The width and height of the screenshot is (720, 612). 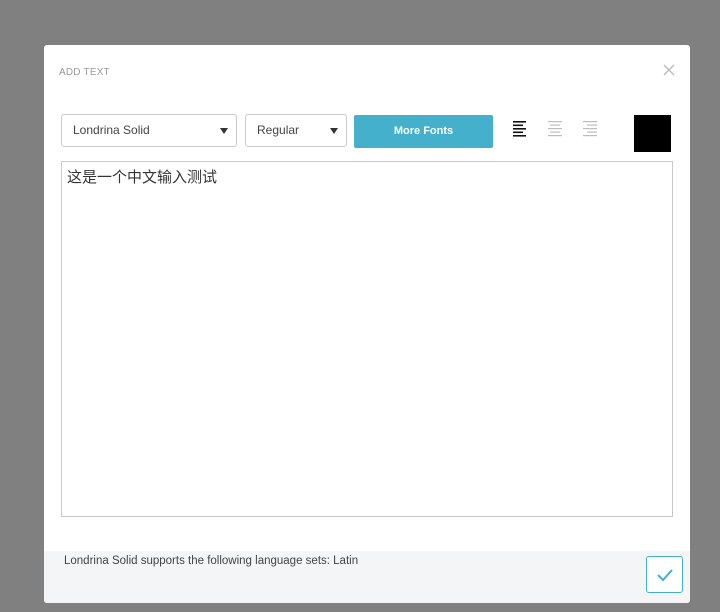 I want to click on align-center-button, so click(x=555, y=129).